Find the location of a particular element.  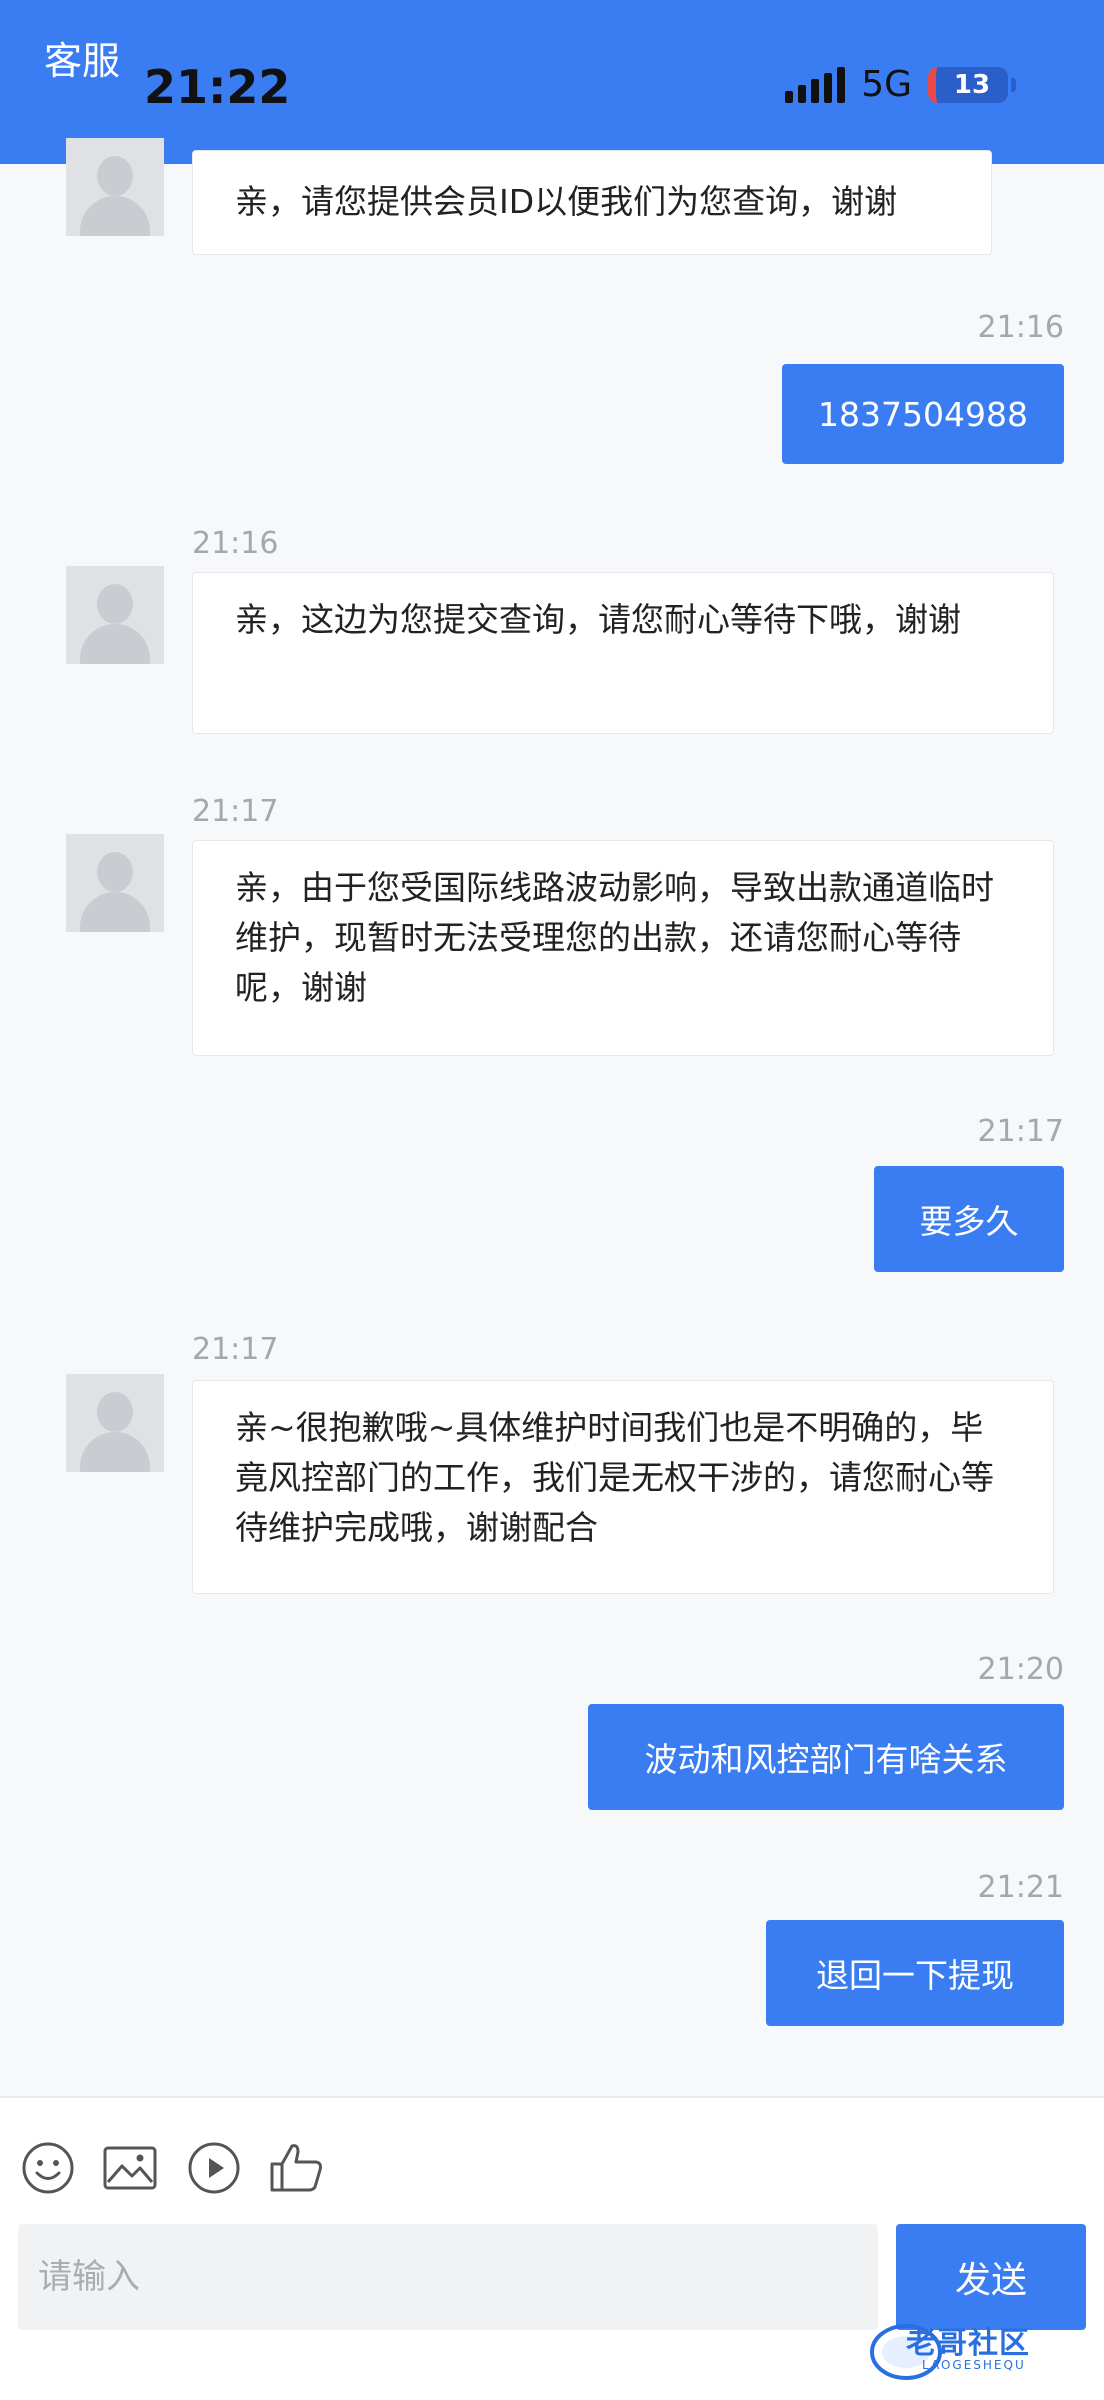

message-input is located at coordinates (448, 2277).